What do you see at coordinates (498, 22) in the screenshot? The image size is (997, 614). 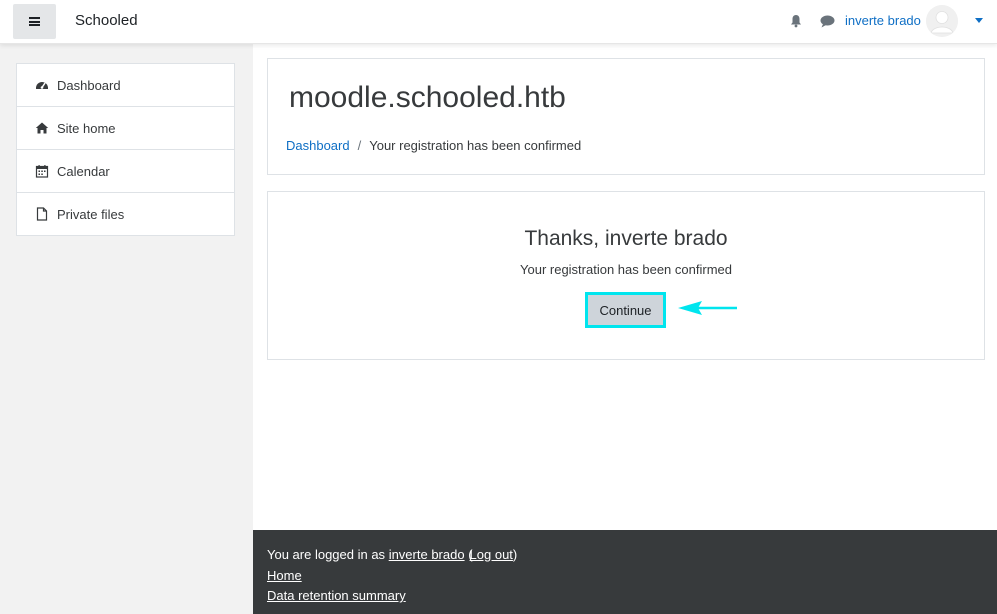 I see `top-navbar: Schooled inverte brado` at bounding box center [498, 22].